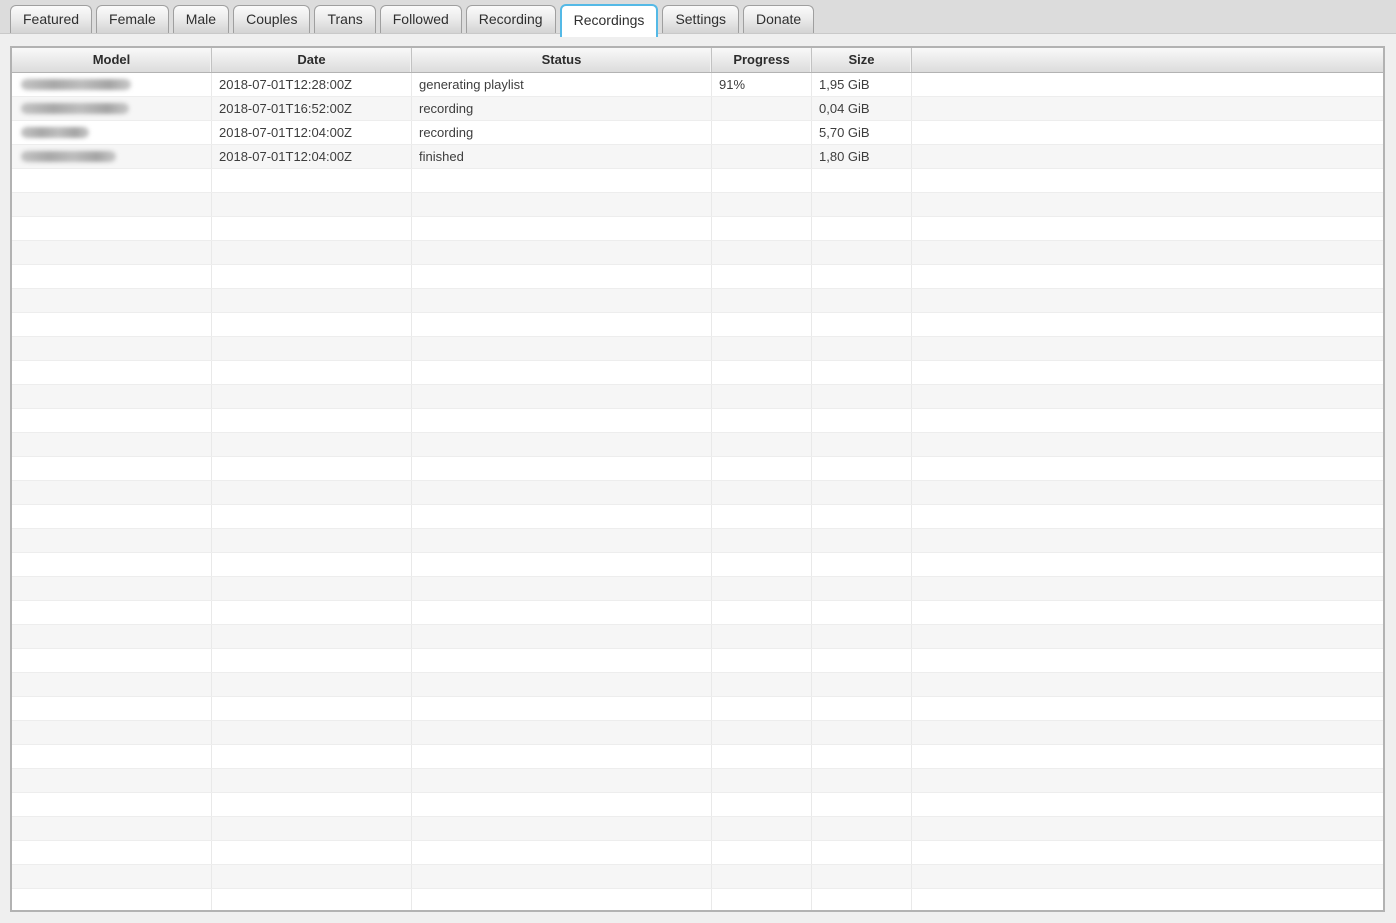 The image size is (1396, 923). What do you see at coordinates (562, 60) in the screenshot?
I see `column-header-status: Status` at bounding box center [562, 60].